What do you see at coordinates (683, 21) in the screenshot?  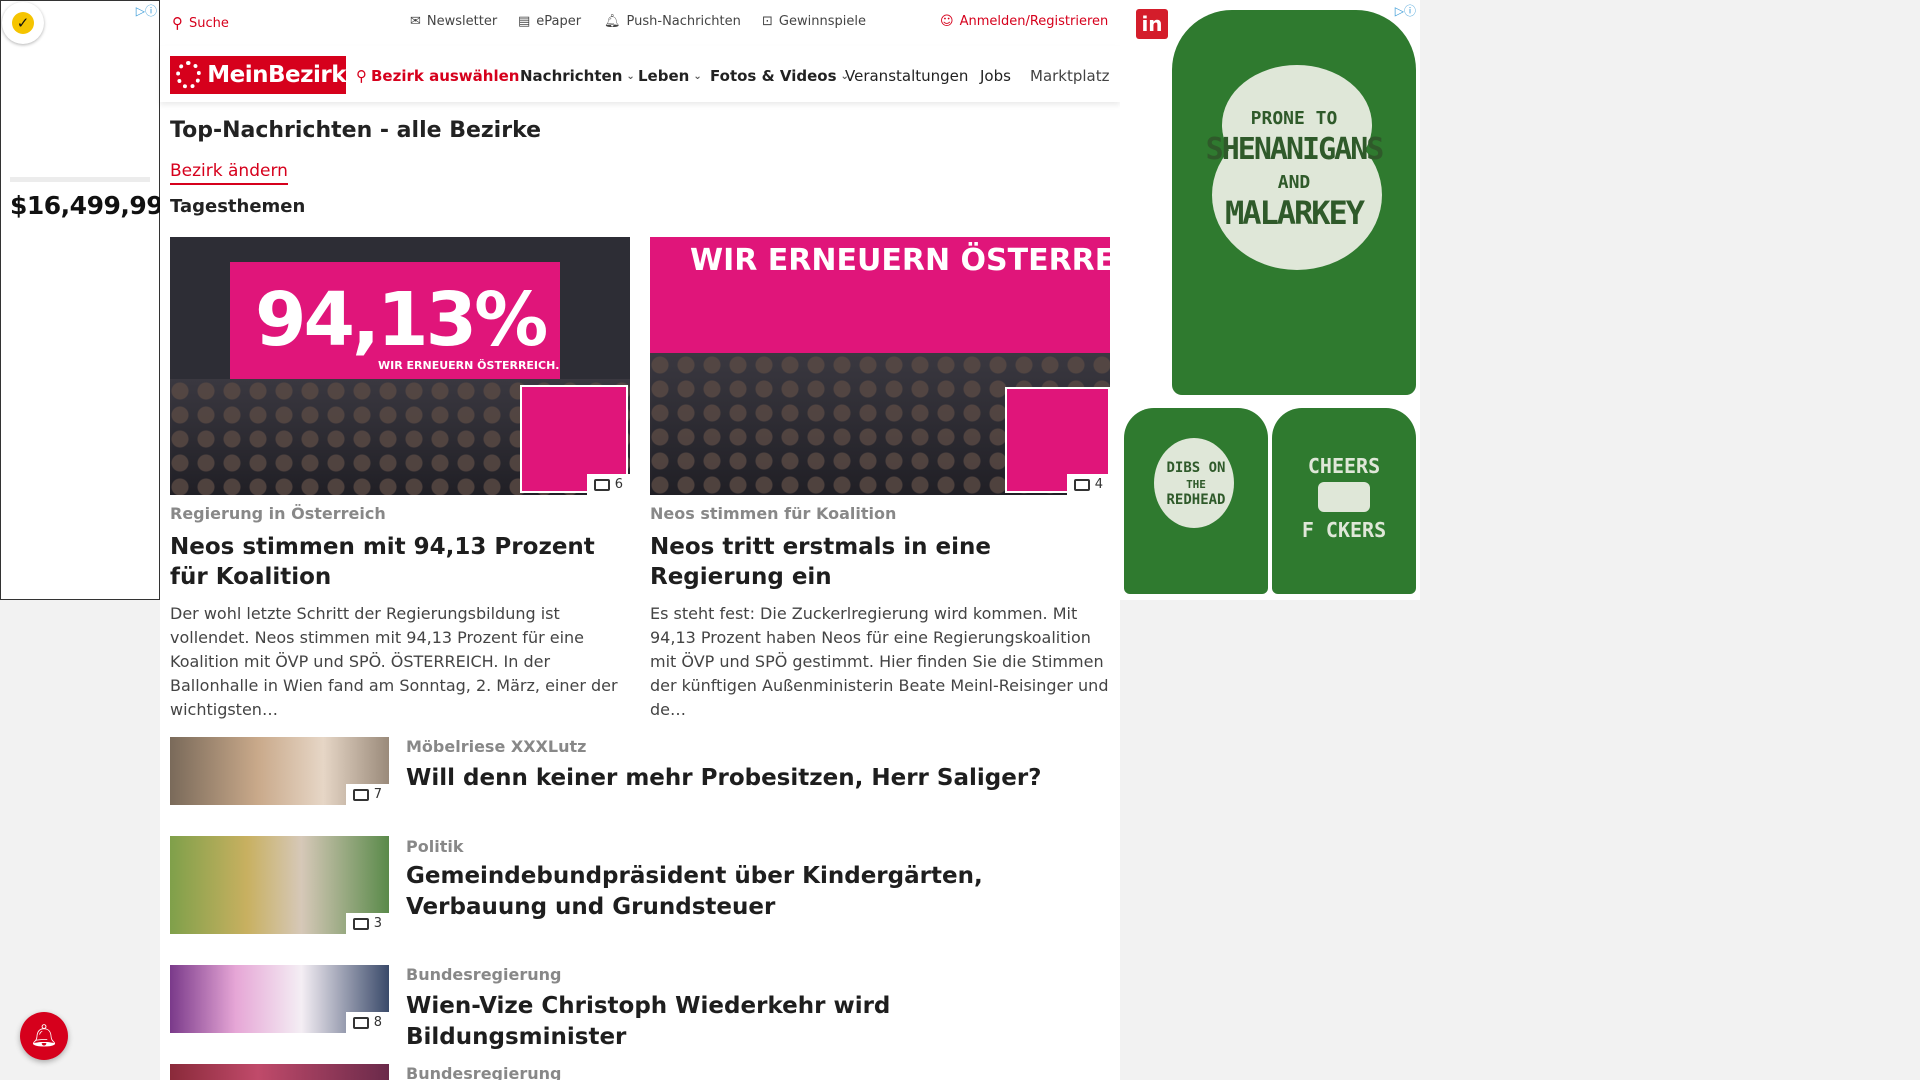 I see `push-label: Push-Nachrichten` at bounding box center [683, 21].